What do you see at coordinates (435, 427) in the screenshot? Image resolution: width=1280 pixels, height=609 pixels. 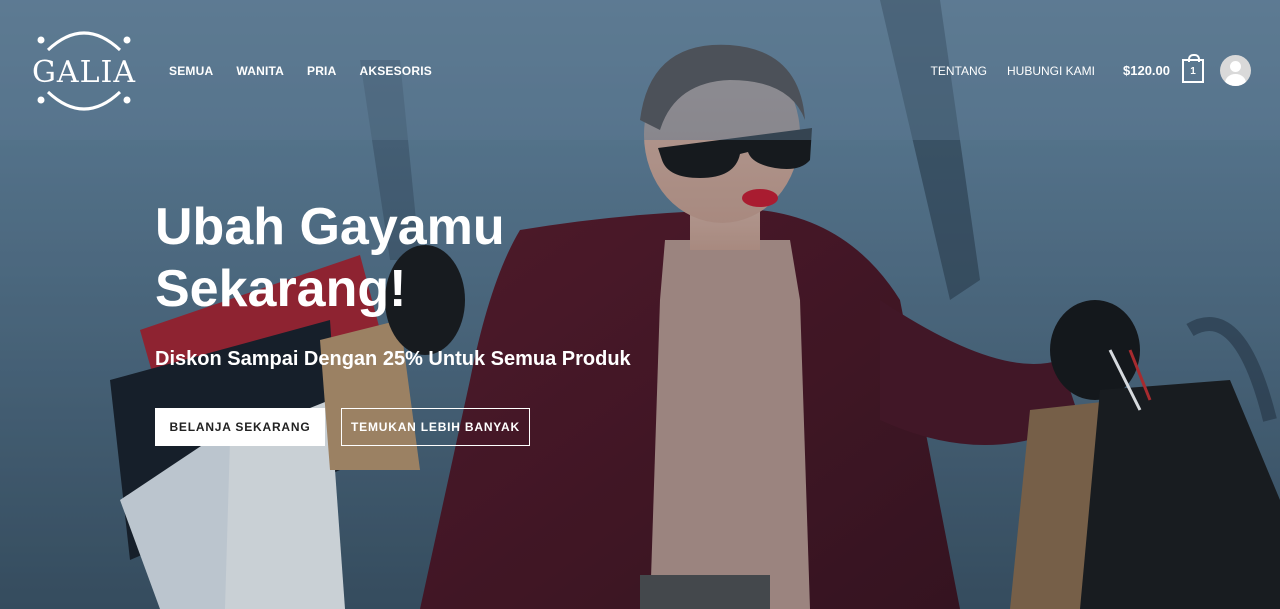 I see `discover-more-button: TEMUKAN LEBIH BANYAK` at bounding box center [435, 427].